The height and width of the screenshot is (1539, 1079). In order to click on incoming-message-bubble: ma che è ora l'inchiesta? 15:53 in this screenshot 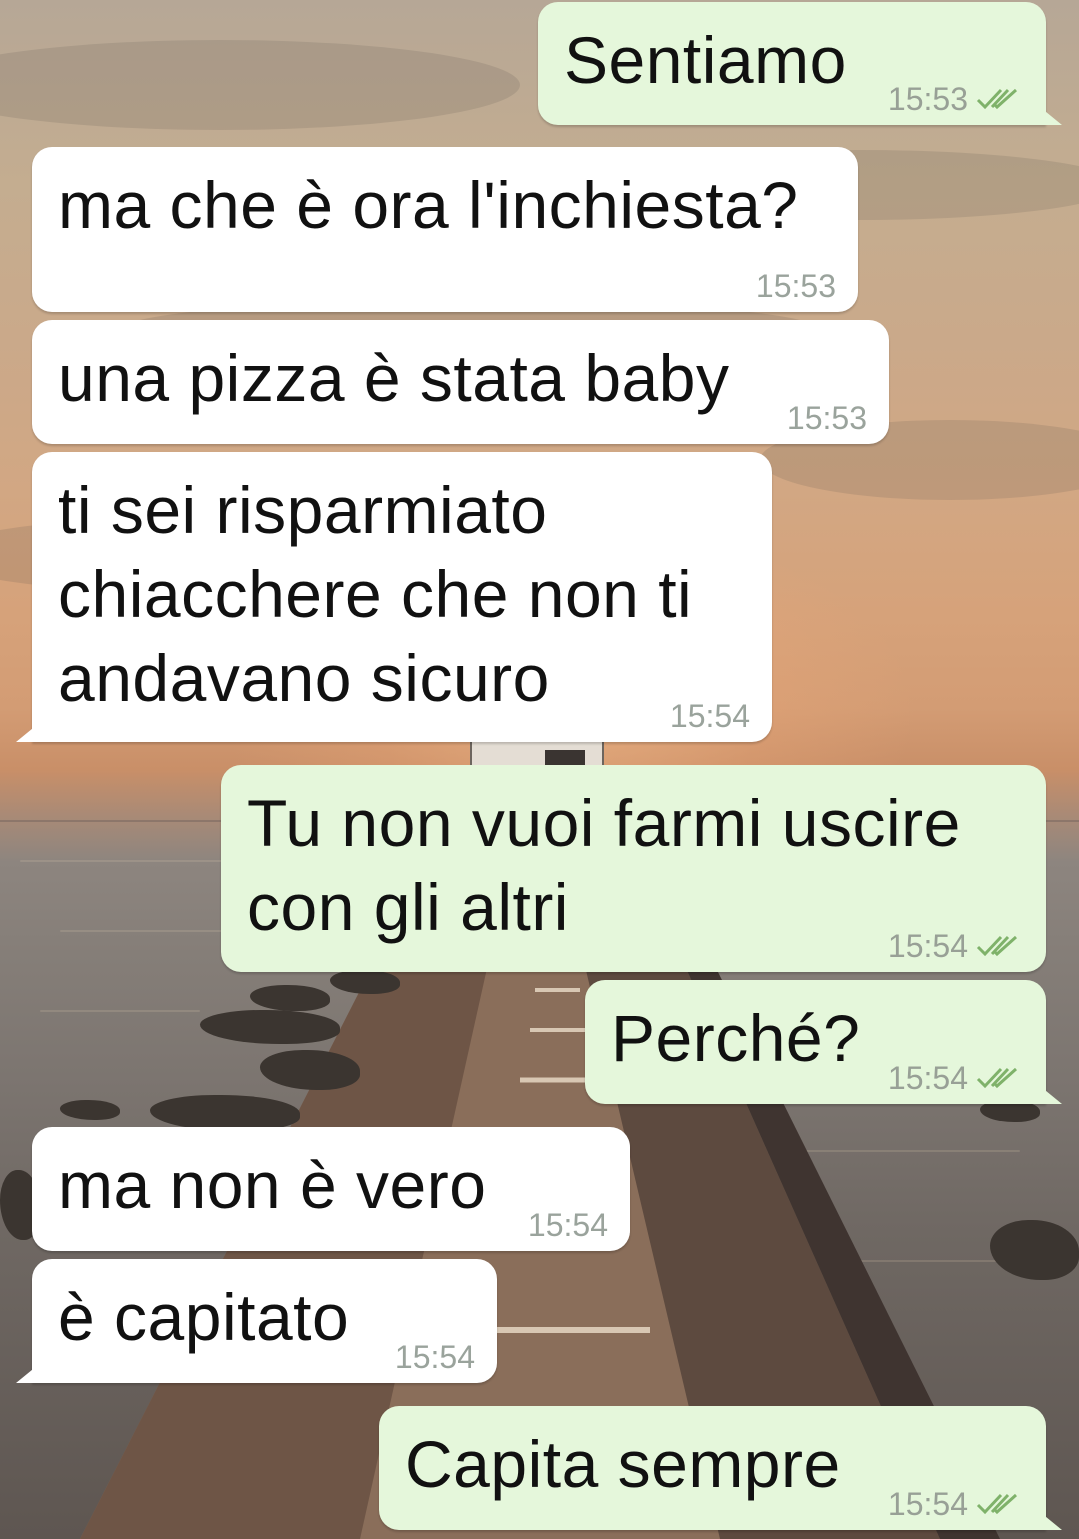, I will do `click(445, 229)`.